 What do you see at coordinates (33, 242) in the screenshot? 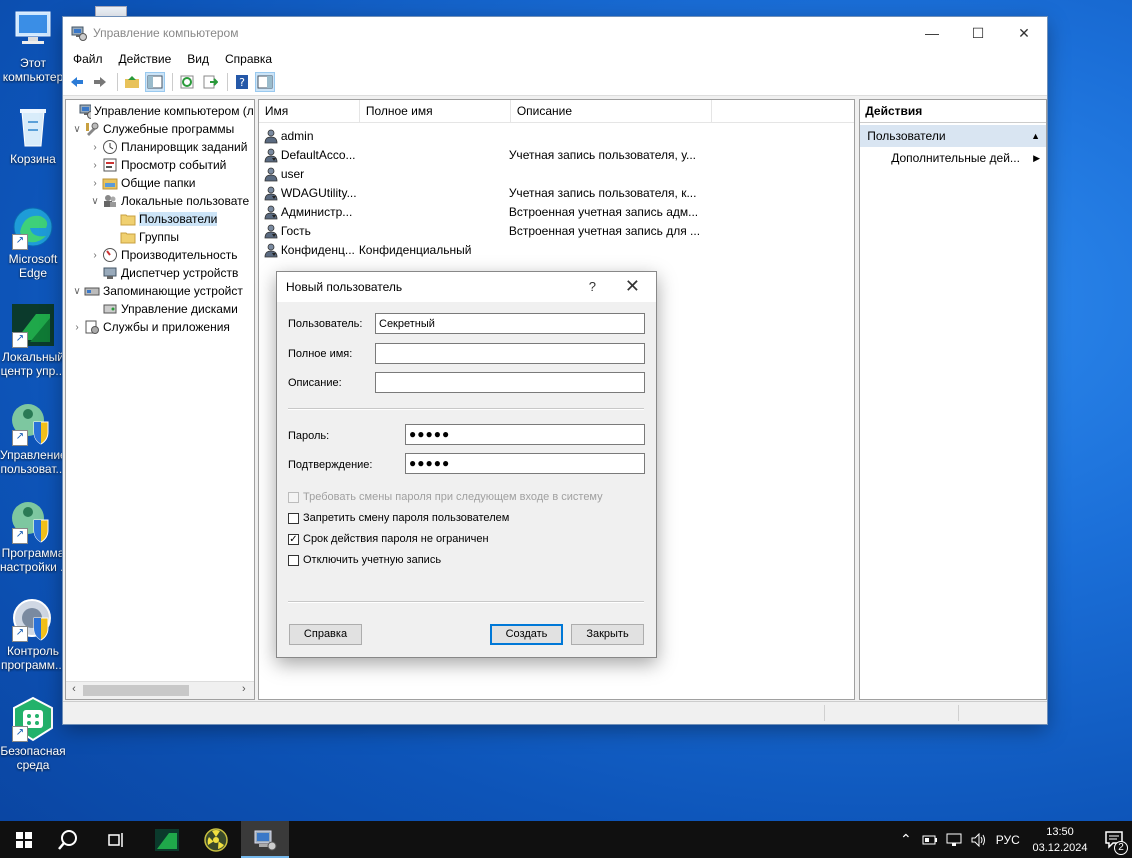
I see `desktop-icon-edge: ↗ Microsoft Edge` at bounding box center [33, 242].